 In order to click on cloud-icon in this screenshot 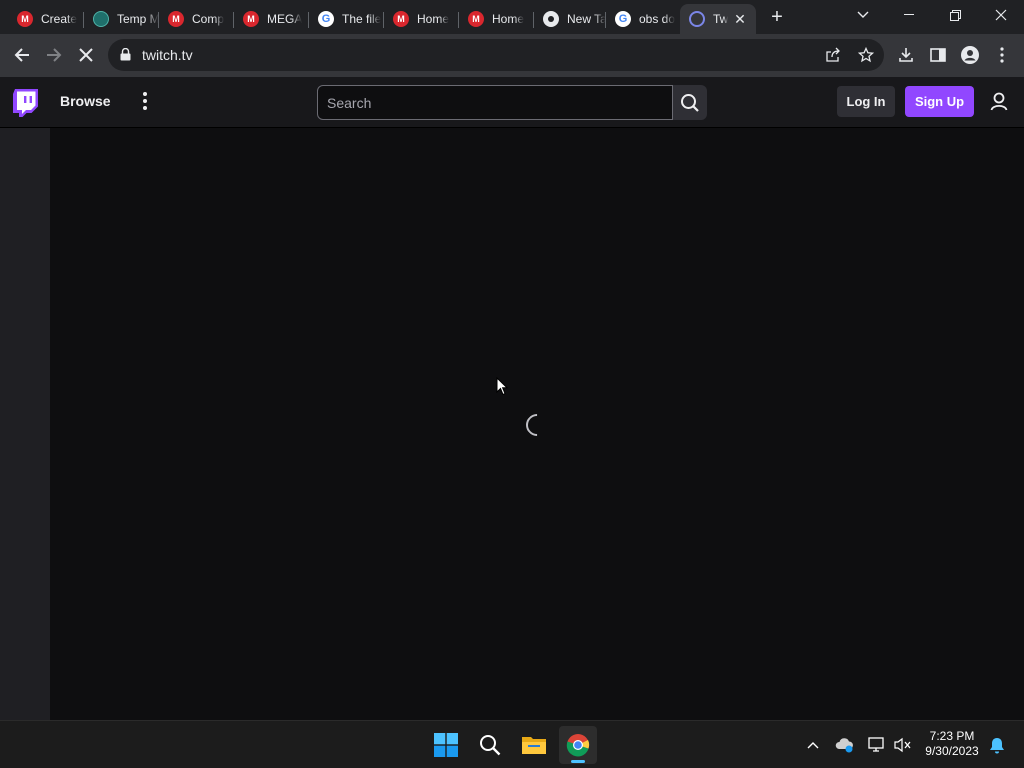, I will do `click(844, 745)`.